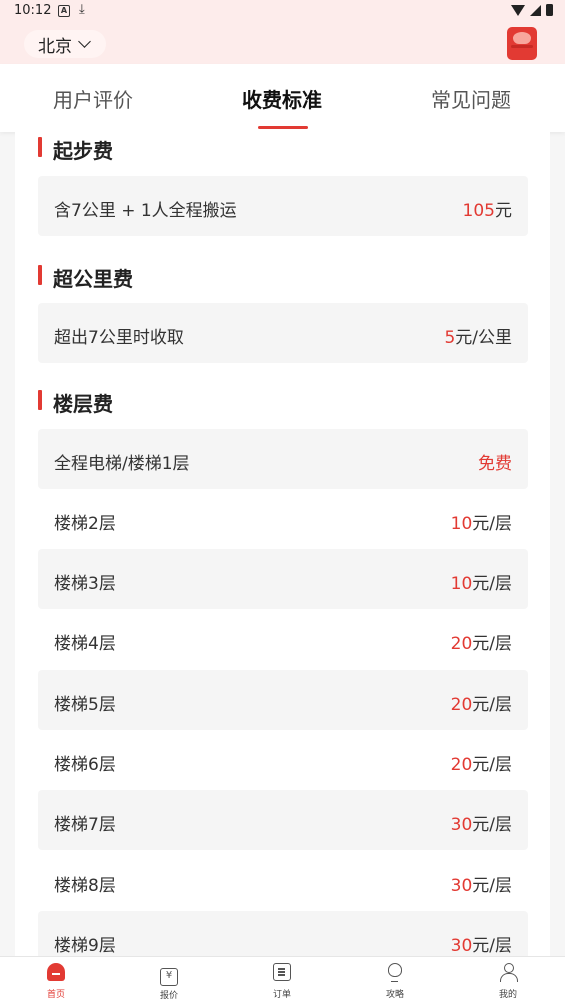 The image size is (565, 1004). I want to click on row-label: 楼梯9层, so click(85, 946).